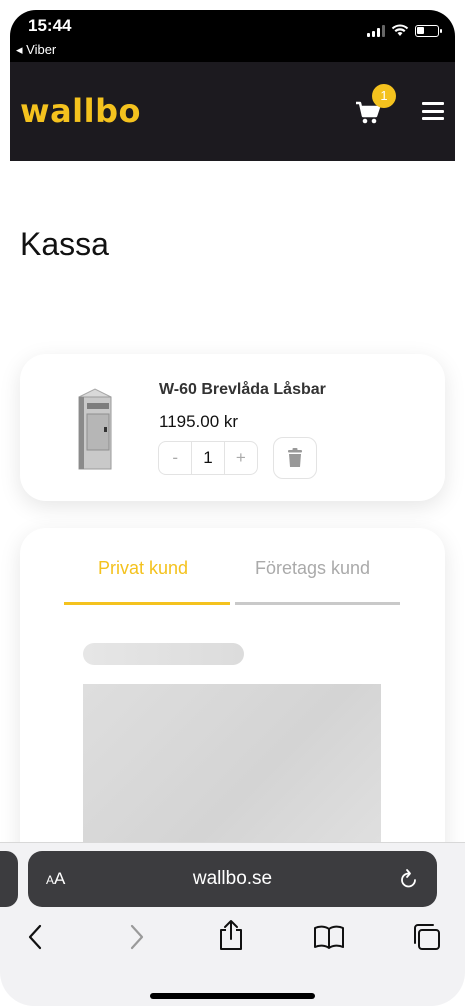  I want to click on tab-company-customer: Företags kund, so click(312, 568).